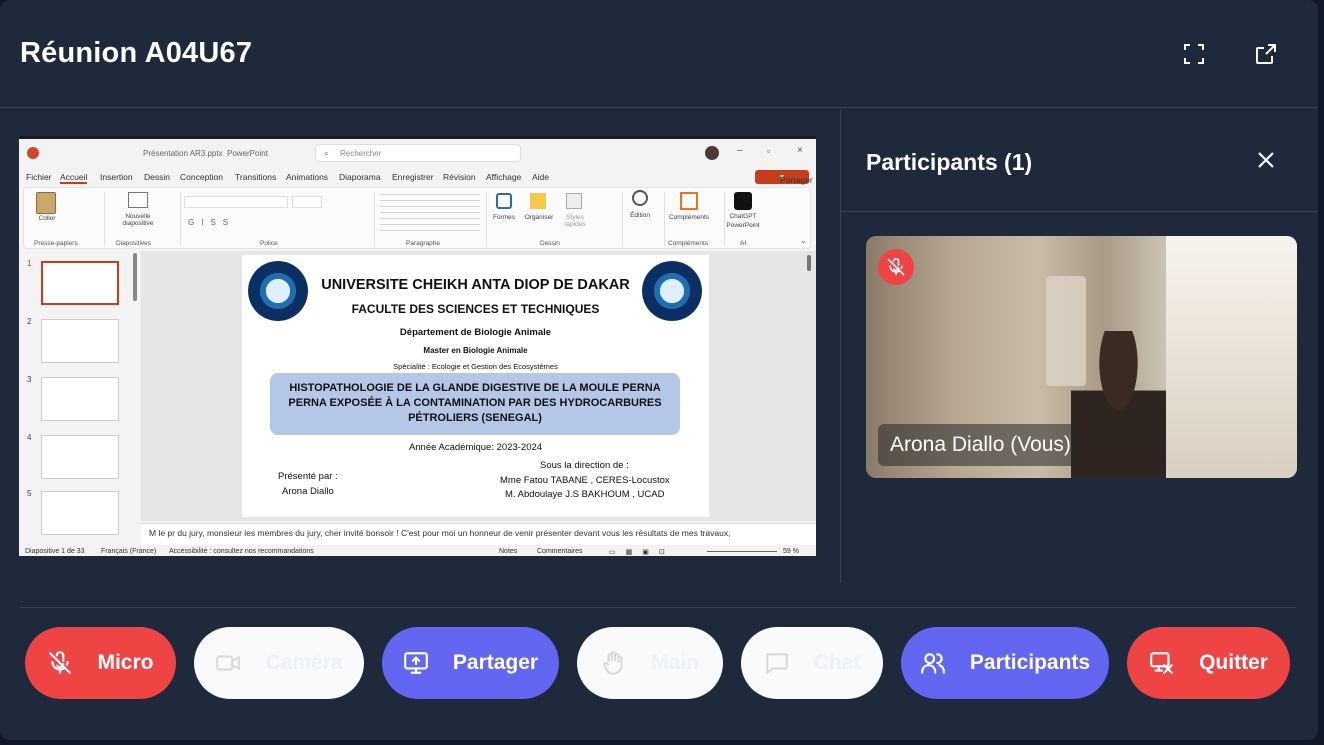  I want to click on ppt-share-button: Partager ▾, so click(784, 177).